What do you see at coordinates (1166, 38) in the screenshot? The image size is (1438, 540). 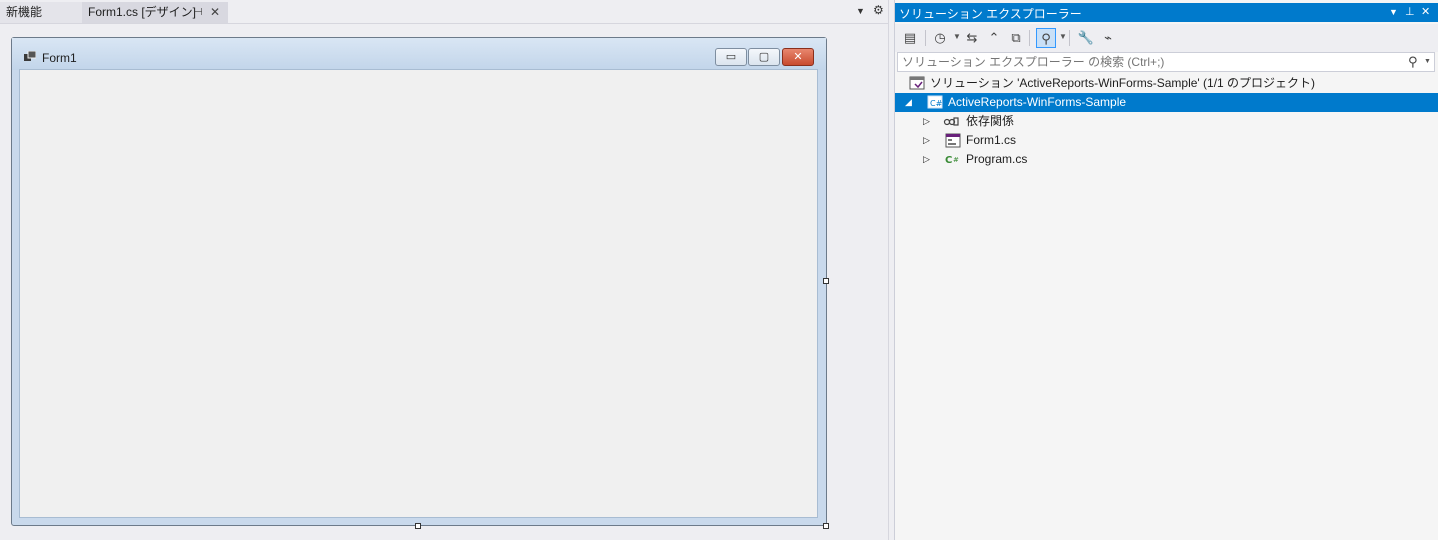 I see `solution-explorer-toolbar: ▤ ◷ ▼ ⇆ ⌃ ⧉ ⚲ ▼ 🔧 ⌁` at bounding box center [1166, 38].